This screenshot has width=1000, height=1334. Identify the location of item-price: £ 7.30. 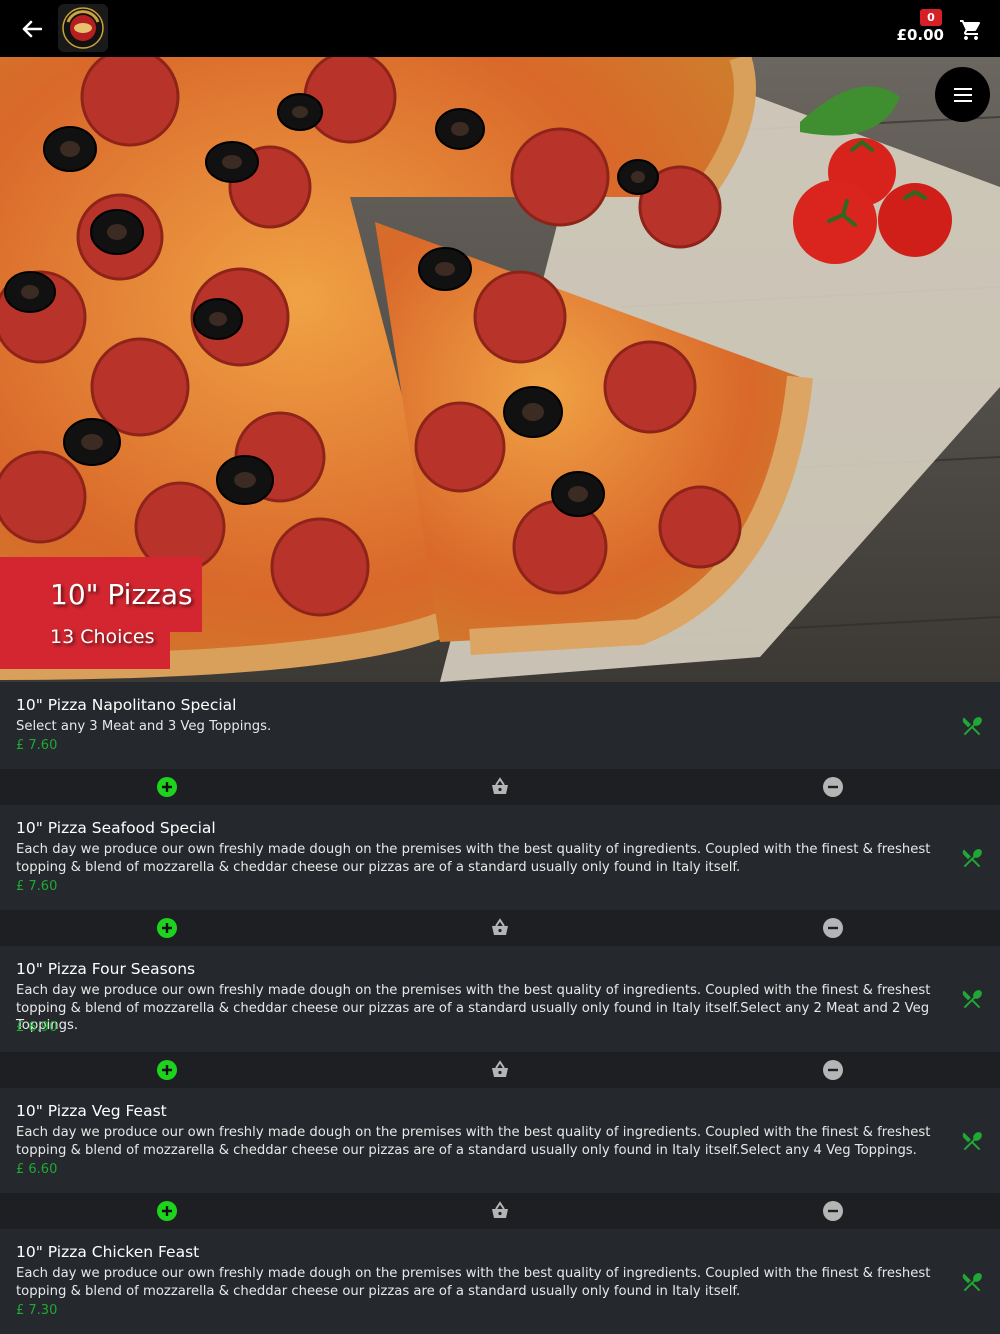
(37, 1310).